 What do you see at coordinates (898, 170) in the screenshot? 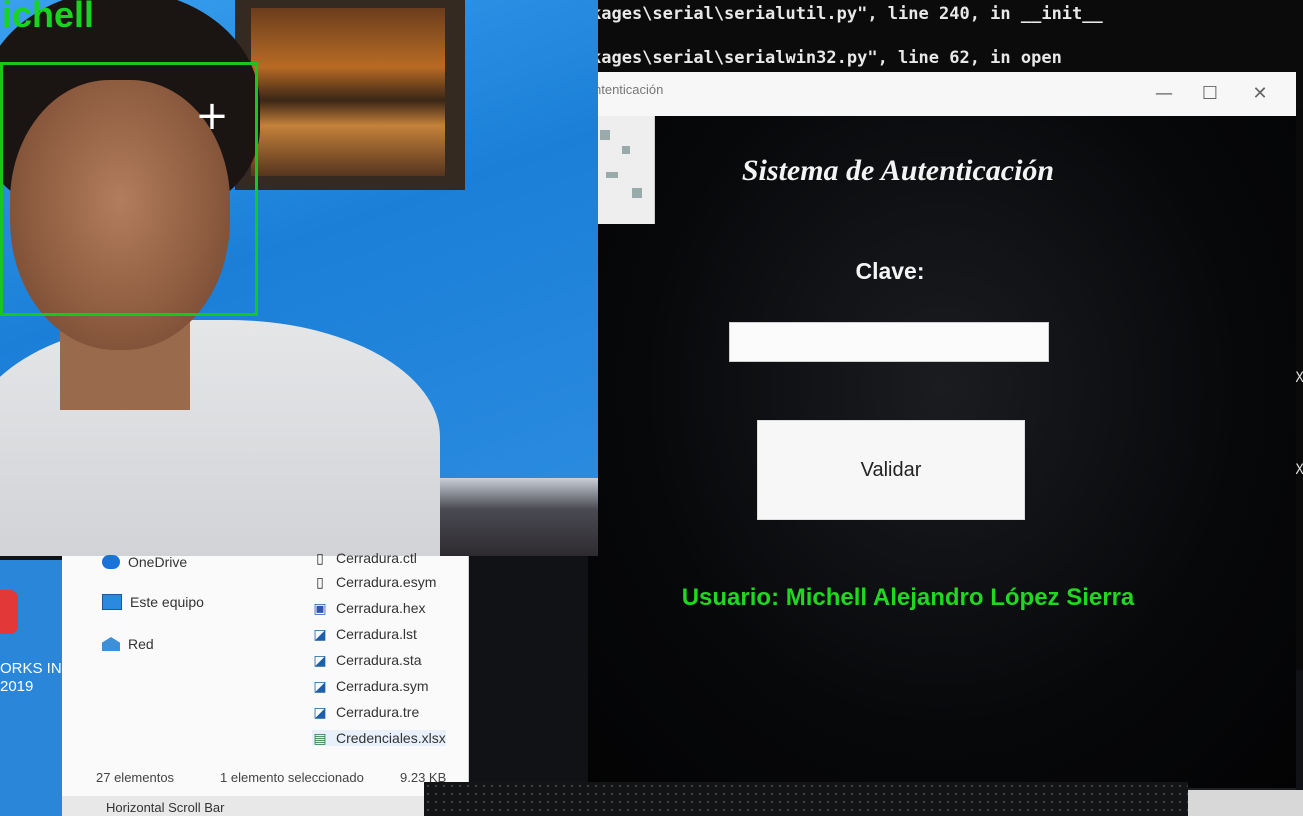
I see `auth-heading: Sistema de Autenticación` at bounding box center [898, 170].